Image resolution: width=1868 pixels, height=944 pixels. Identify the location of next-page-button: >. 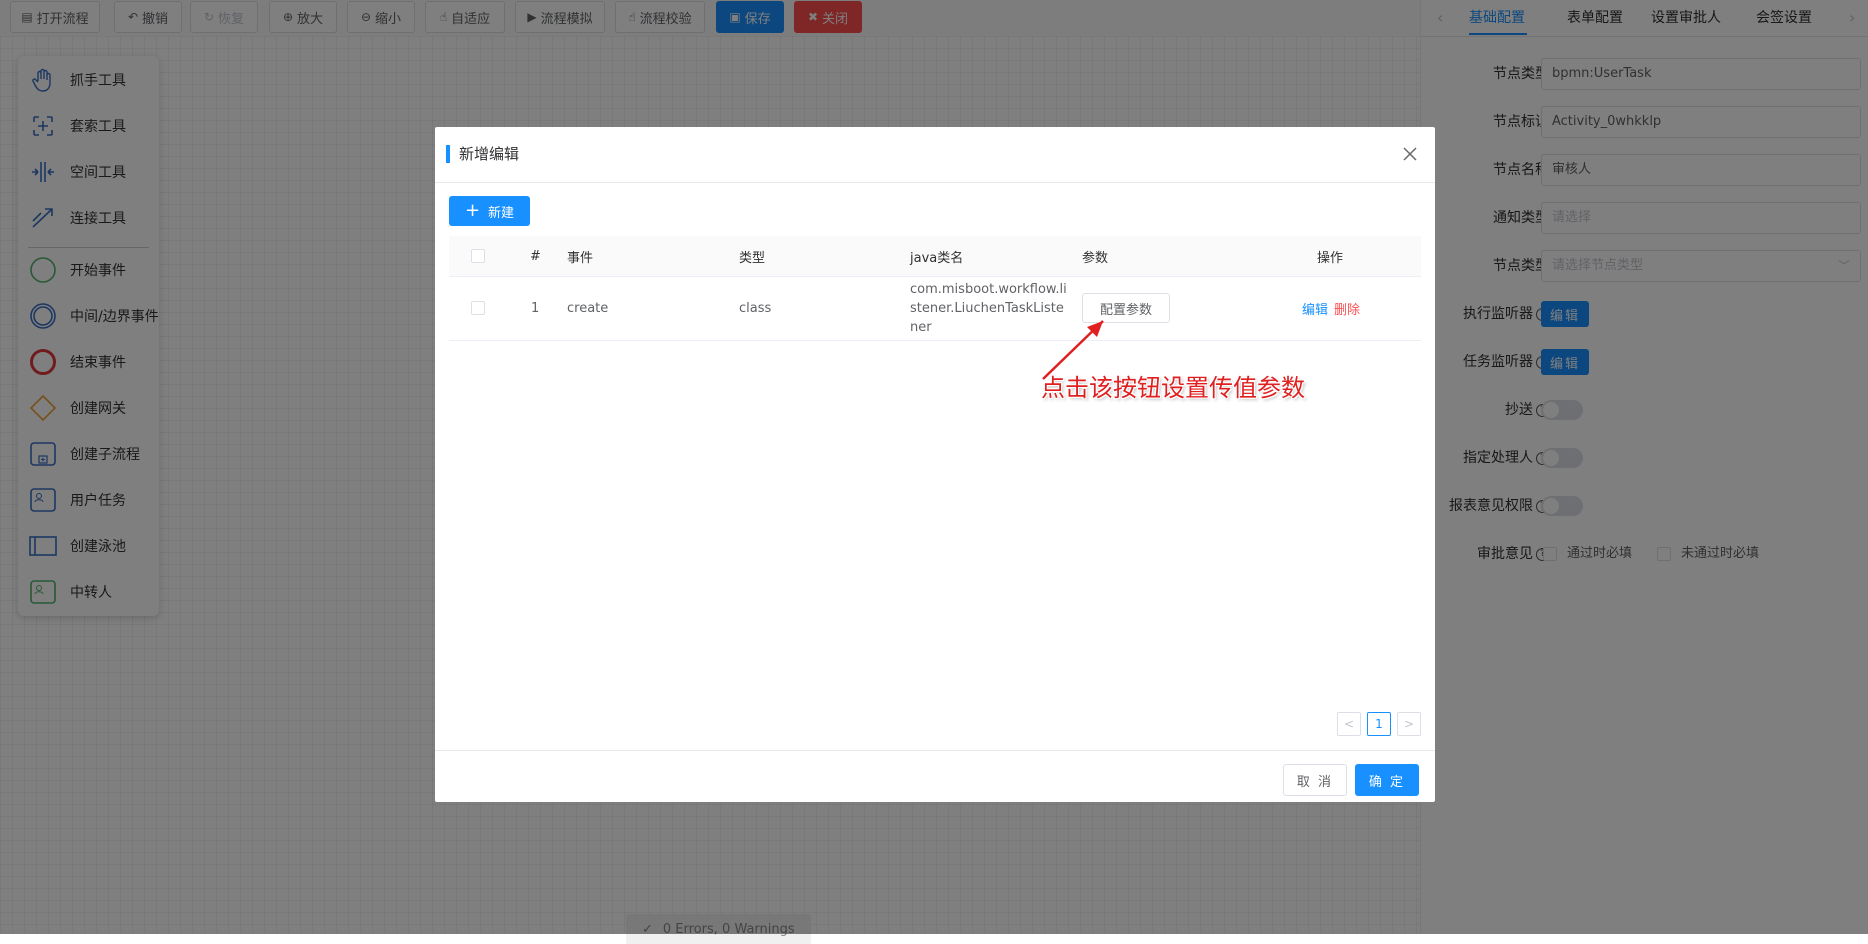
(1409, 724).